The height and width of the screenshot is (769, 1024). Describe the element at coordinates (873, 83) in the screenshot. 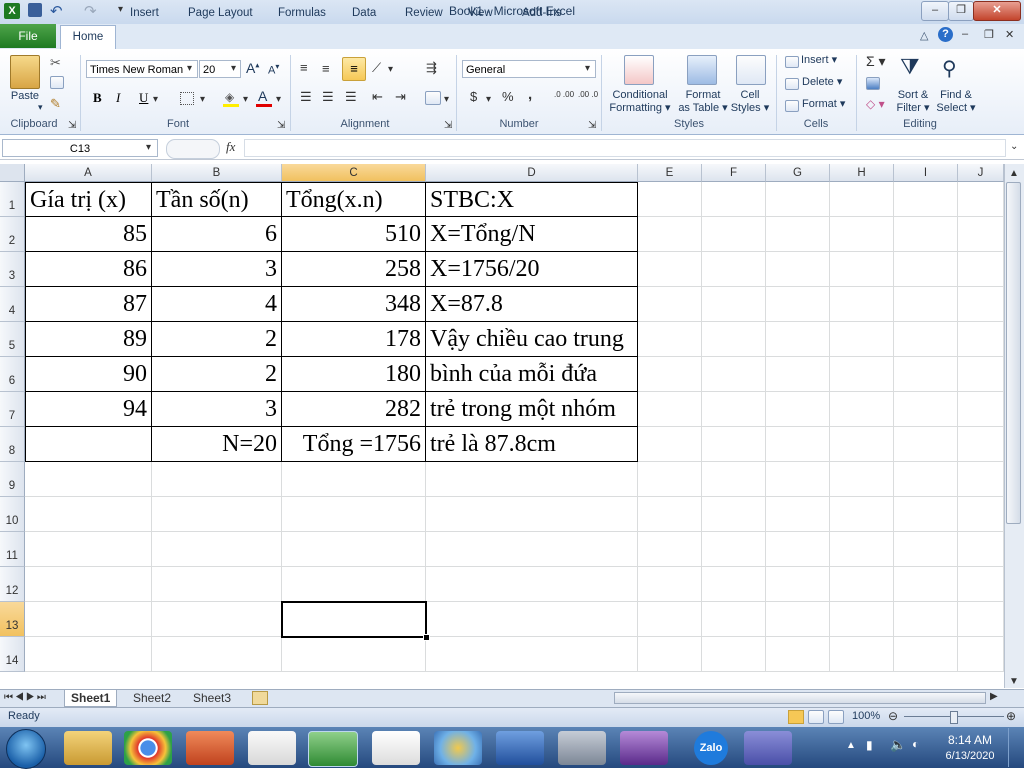

I see `fill-icon` at that location.